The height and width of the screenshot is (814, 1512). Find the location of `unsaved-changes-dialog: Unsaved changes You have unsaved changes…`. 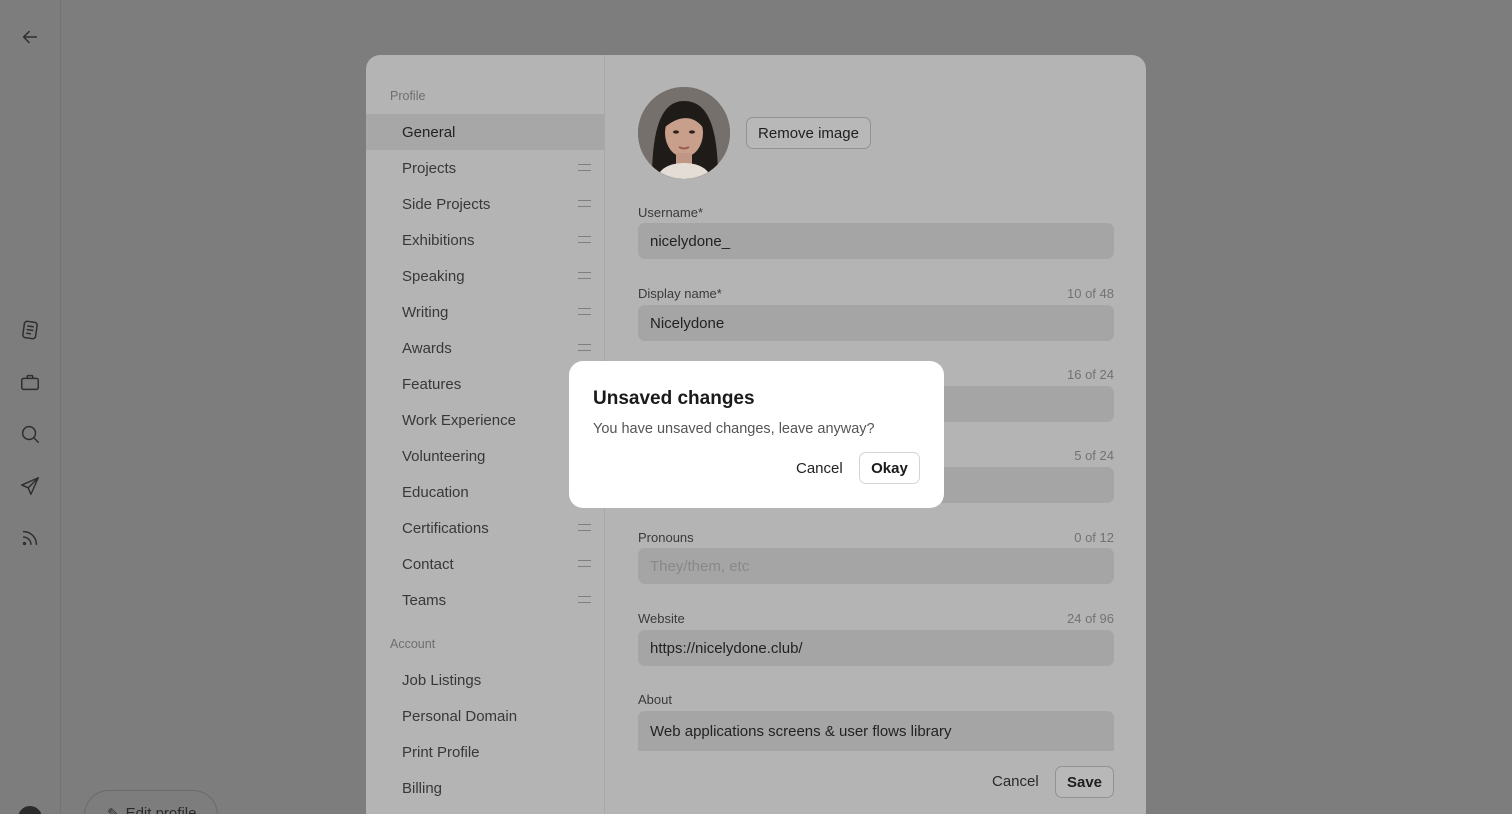

unsaved-changes-dialog: Unsaved changes You have unsaved changes… is located at coordinates (756, 434).